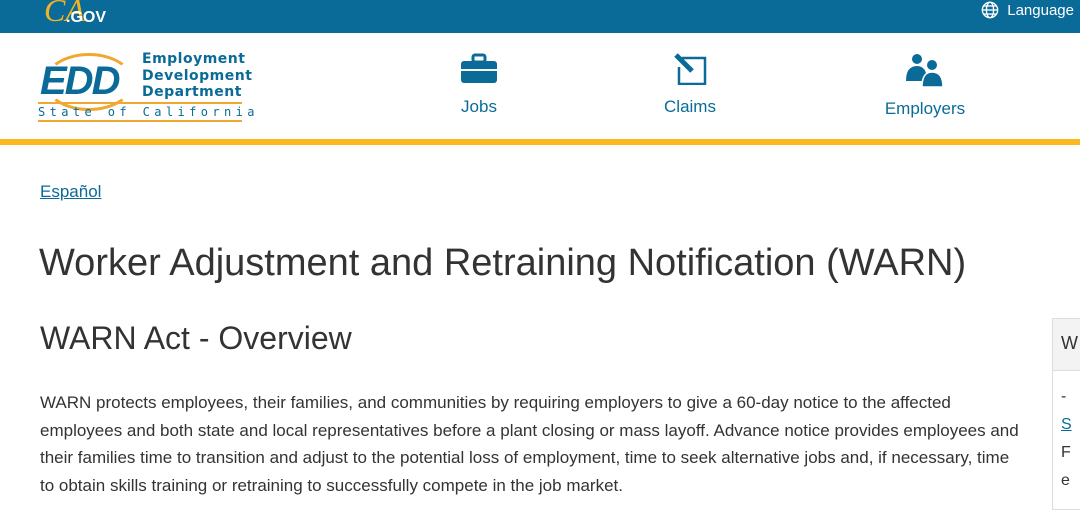 The height and width of the screenshot is (510, 1080). I want to click on nav-label: Jobs, so click(479, 106).